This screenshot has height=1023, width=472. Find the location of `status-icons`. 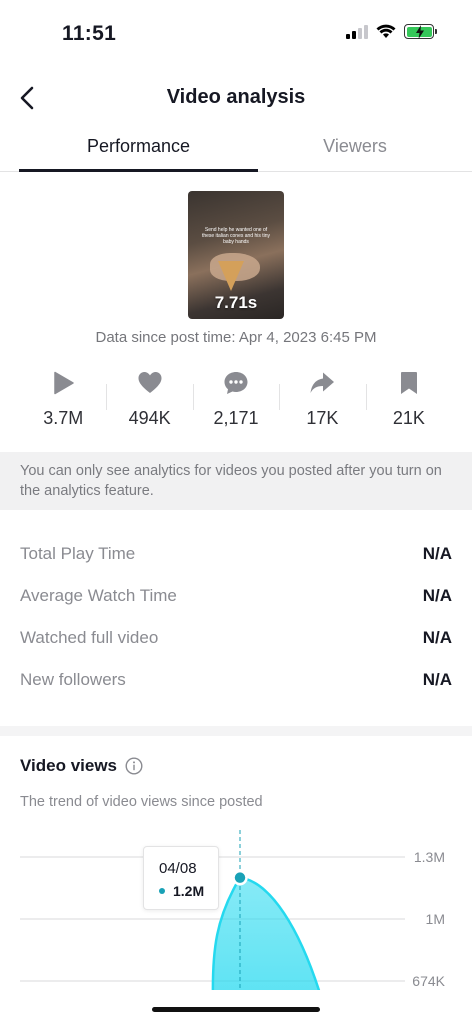

status-icons is located at coordinates (391, 31).